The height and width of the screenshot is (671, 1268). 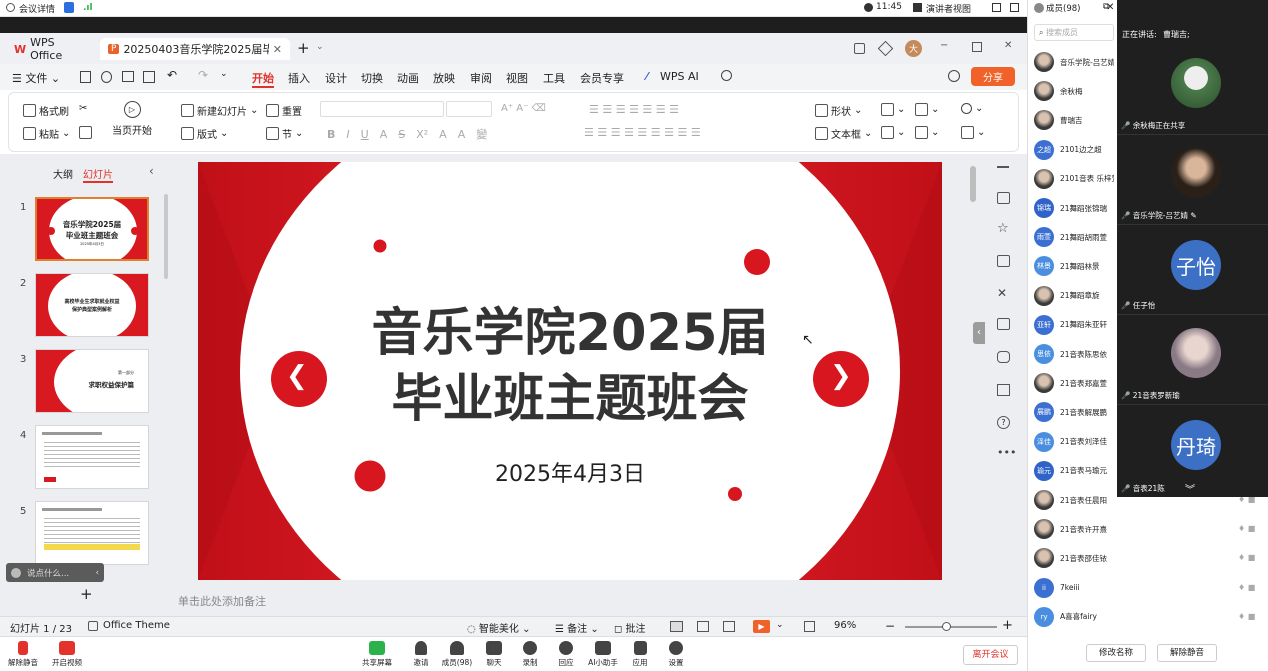 What do you see at coordinates (136, 625) in the screenshot?
I see `theme-name: Office Theme` at bounding box center [136, 625].